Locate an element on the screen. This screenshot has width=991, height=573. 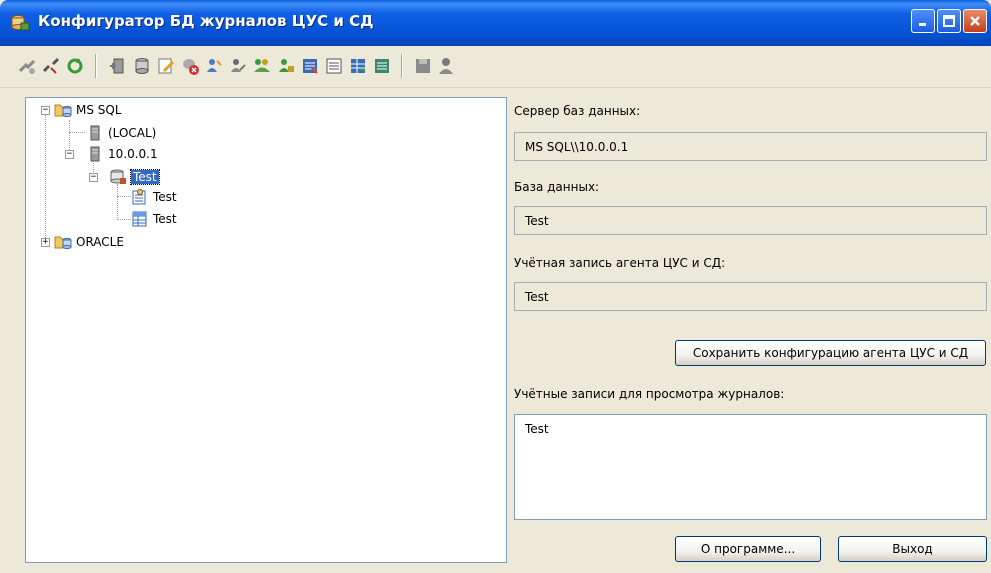
close-button is located at coordinates (975, 21).